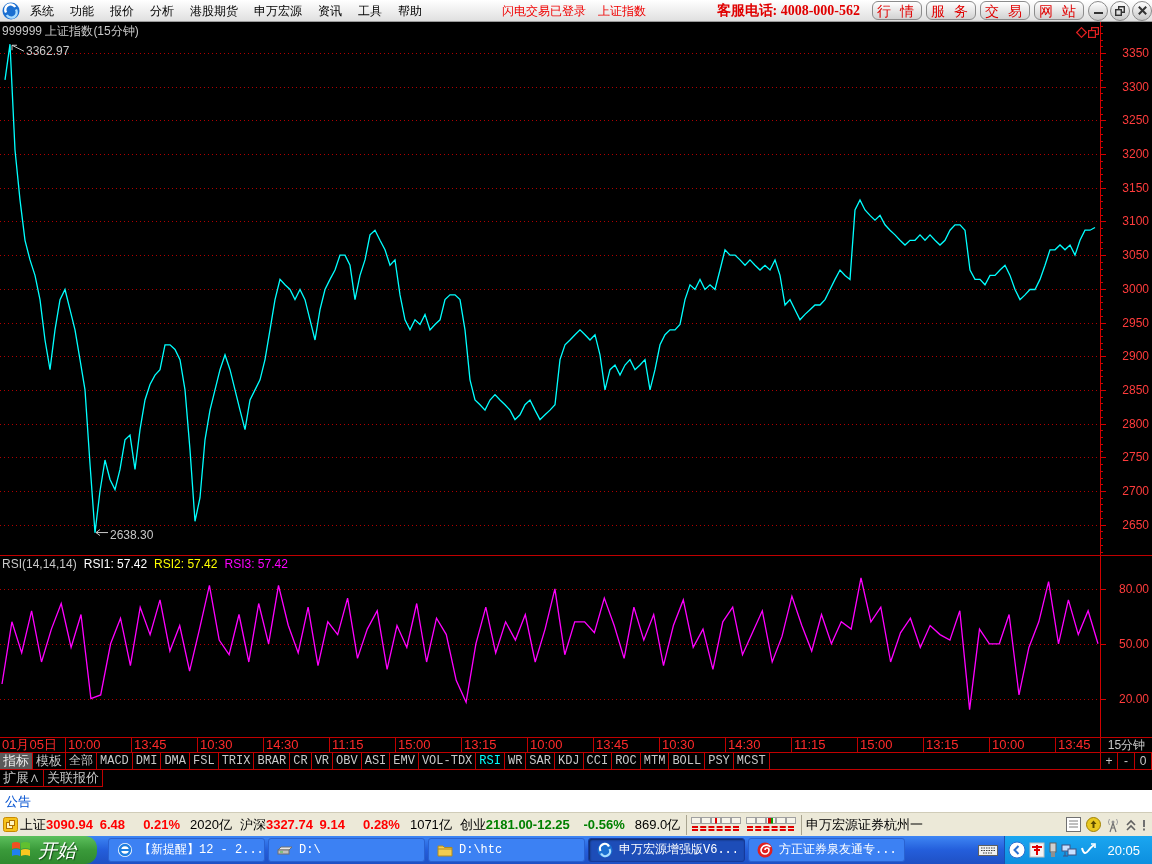 The image size is (1152, 864). What do you see at coordinates (70, 31) in the screenshot?
I see `chart-title: 999999 上证指数(15分钟)` at bounding box center [70, 31].